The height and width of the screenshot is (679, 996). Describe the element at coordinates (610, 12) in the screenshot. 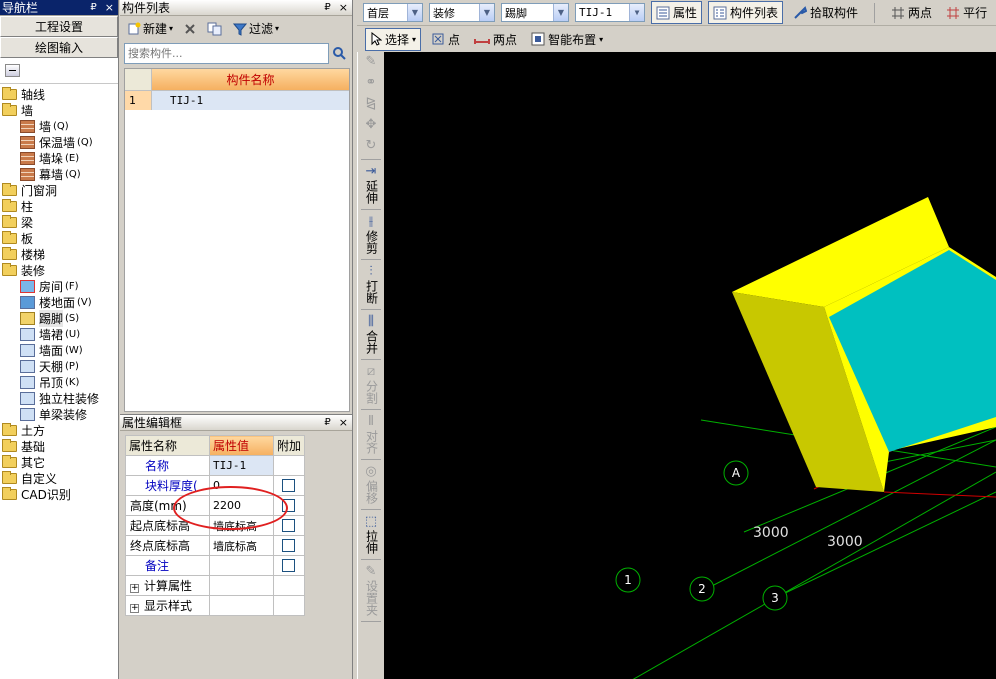

I see `component-select: TIJ-1 ▼` at that location.